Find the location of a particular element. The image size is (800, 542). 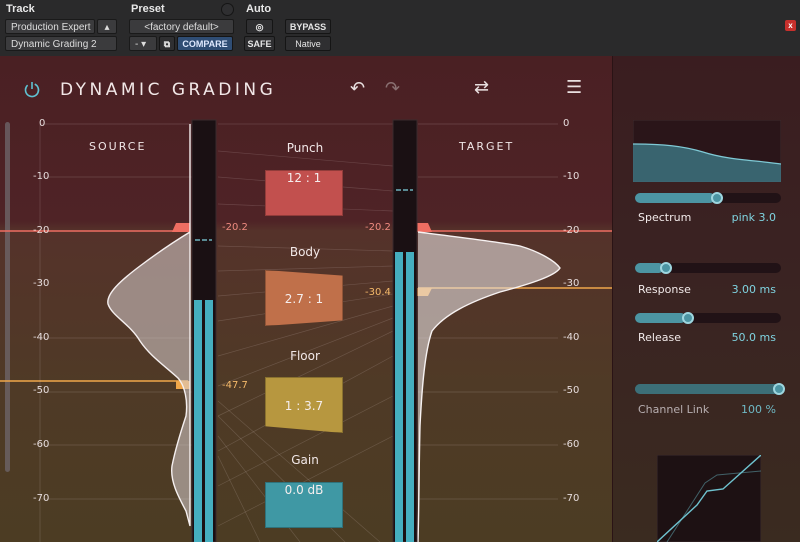

response-slider is located at coordinates (708, 268).